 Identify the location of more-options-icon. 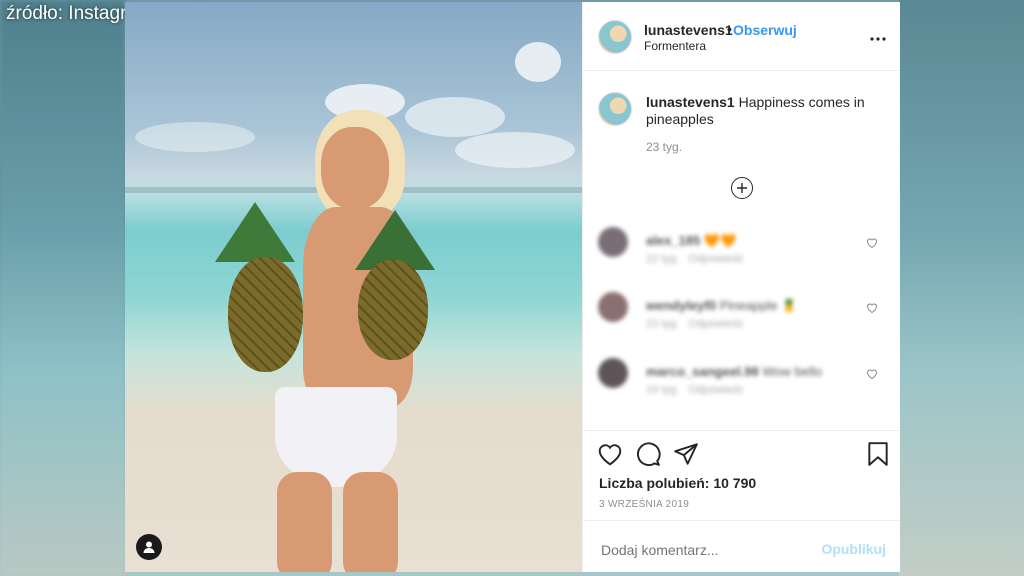
(878, 36).